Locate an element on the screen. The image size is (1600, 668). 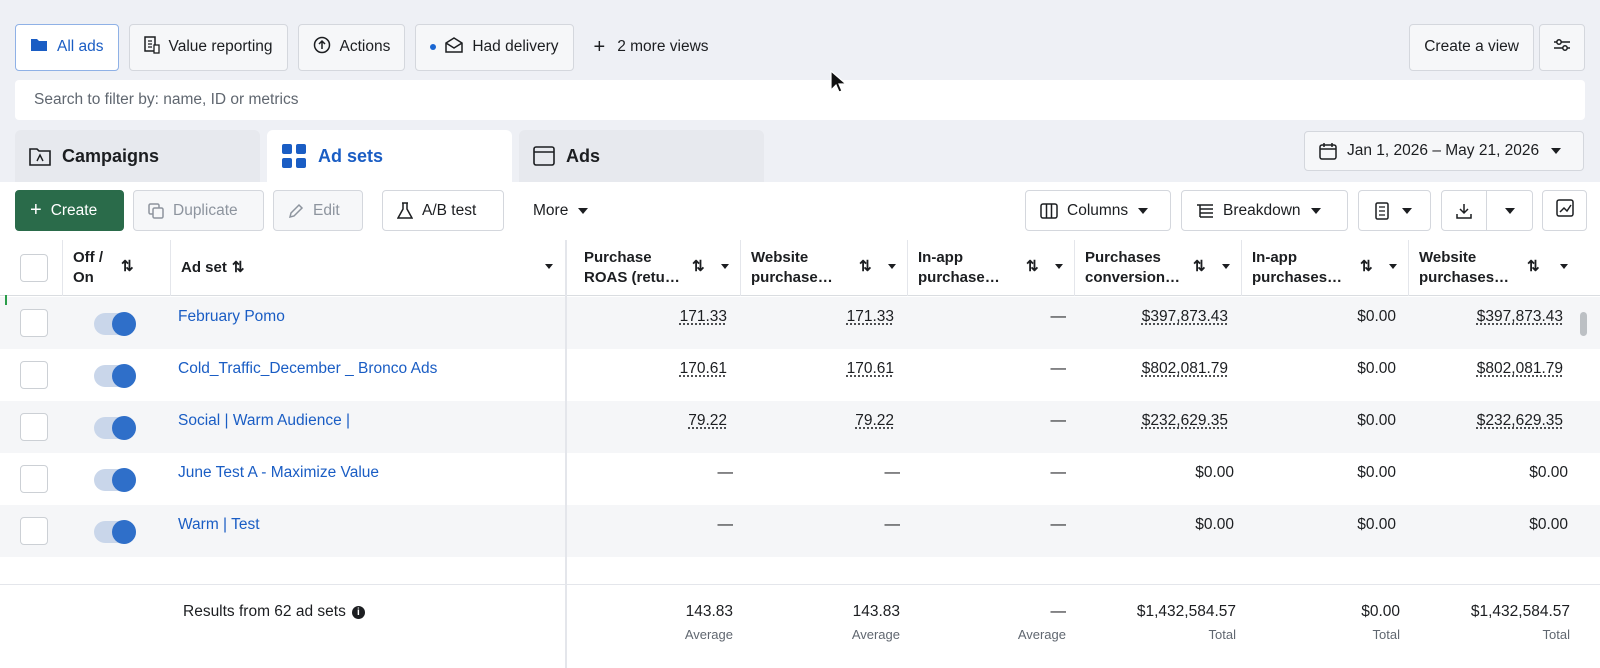
more-views-button: + 2 more views is located at coordinates (651, 47).